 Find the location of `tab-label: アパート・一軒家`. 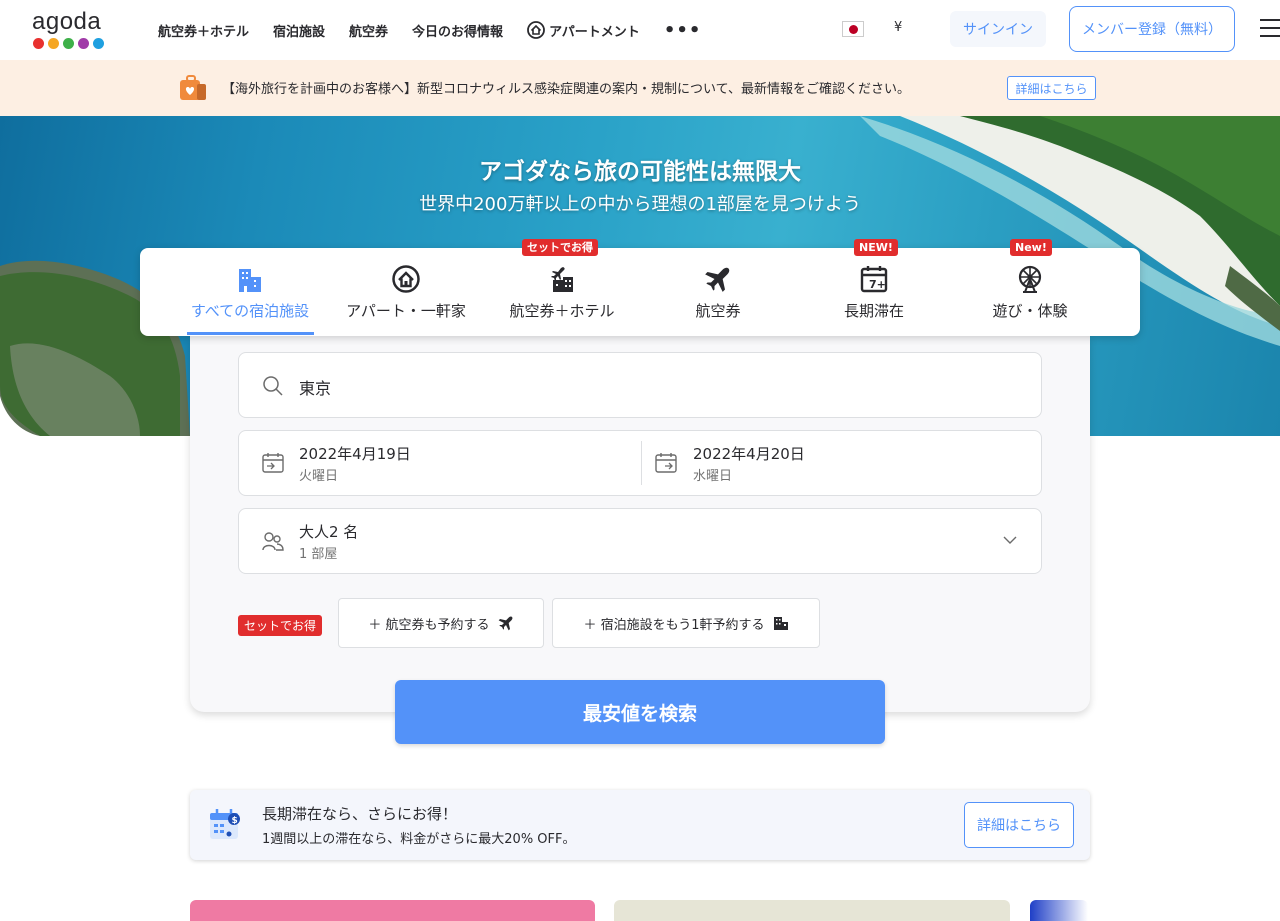

tab-label: アパート・一軒家 is located at coordinates (406, 311).